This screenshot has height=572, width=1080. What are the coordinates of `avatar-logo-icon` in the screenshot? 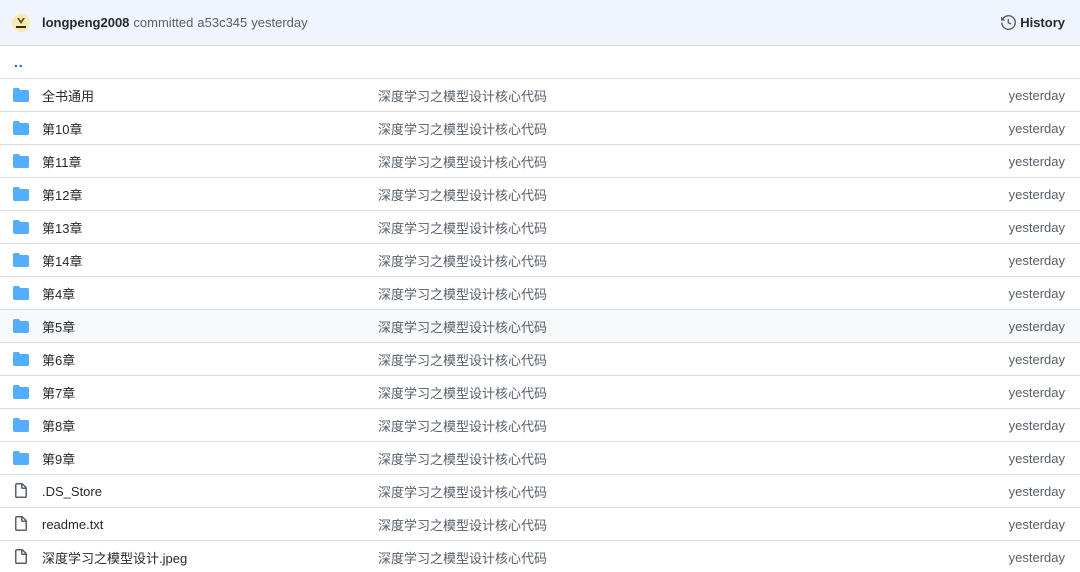 It's located at (21, 22).